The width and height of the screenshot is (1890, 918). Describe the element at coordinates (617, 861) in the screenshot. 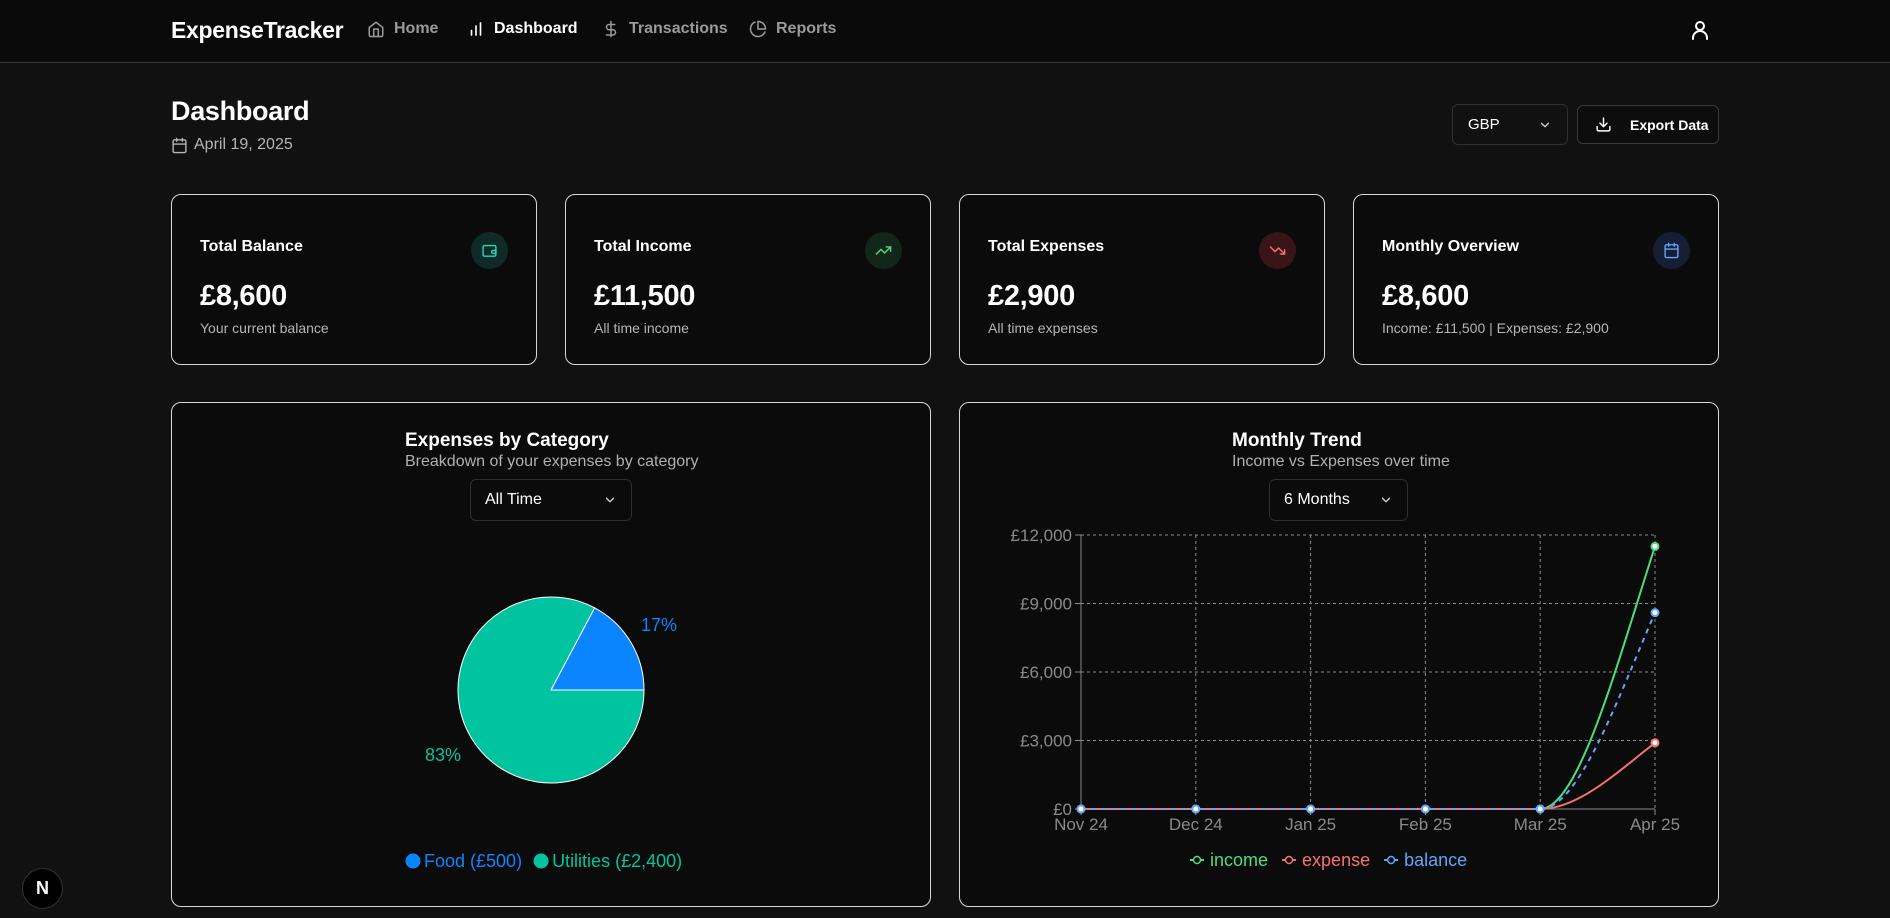

I see `pie-legend-item-1: Utilities (£2,400)` at that location.